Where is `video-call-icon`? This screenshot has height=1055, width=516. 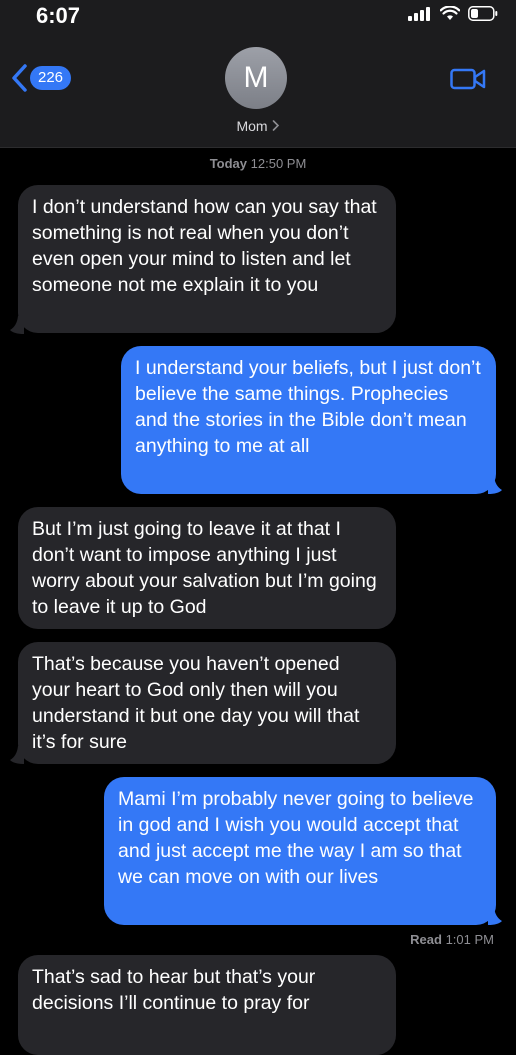 video-call-icon is located at coordinates (468, 79).